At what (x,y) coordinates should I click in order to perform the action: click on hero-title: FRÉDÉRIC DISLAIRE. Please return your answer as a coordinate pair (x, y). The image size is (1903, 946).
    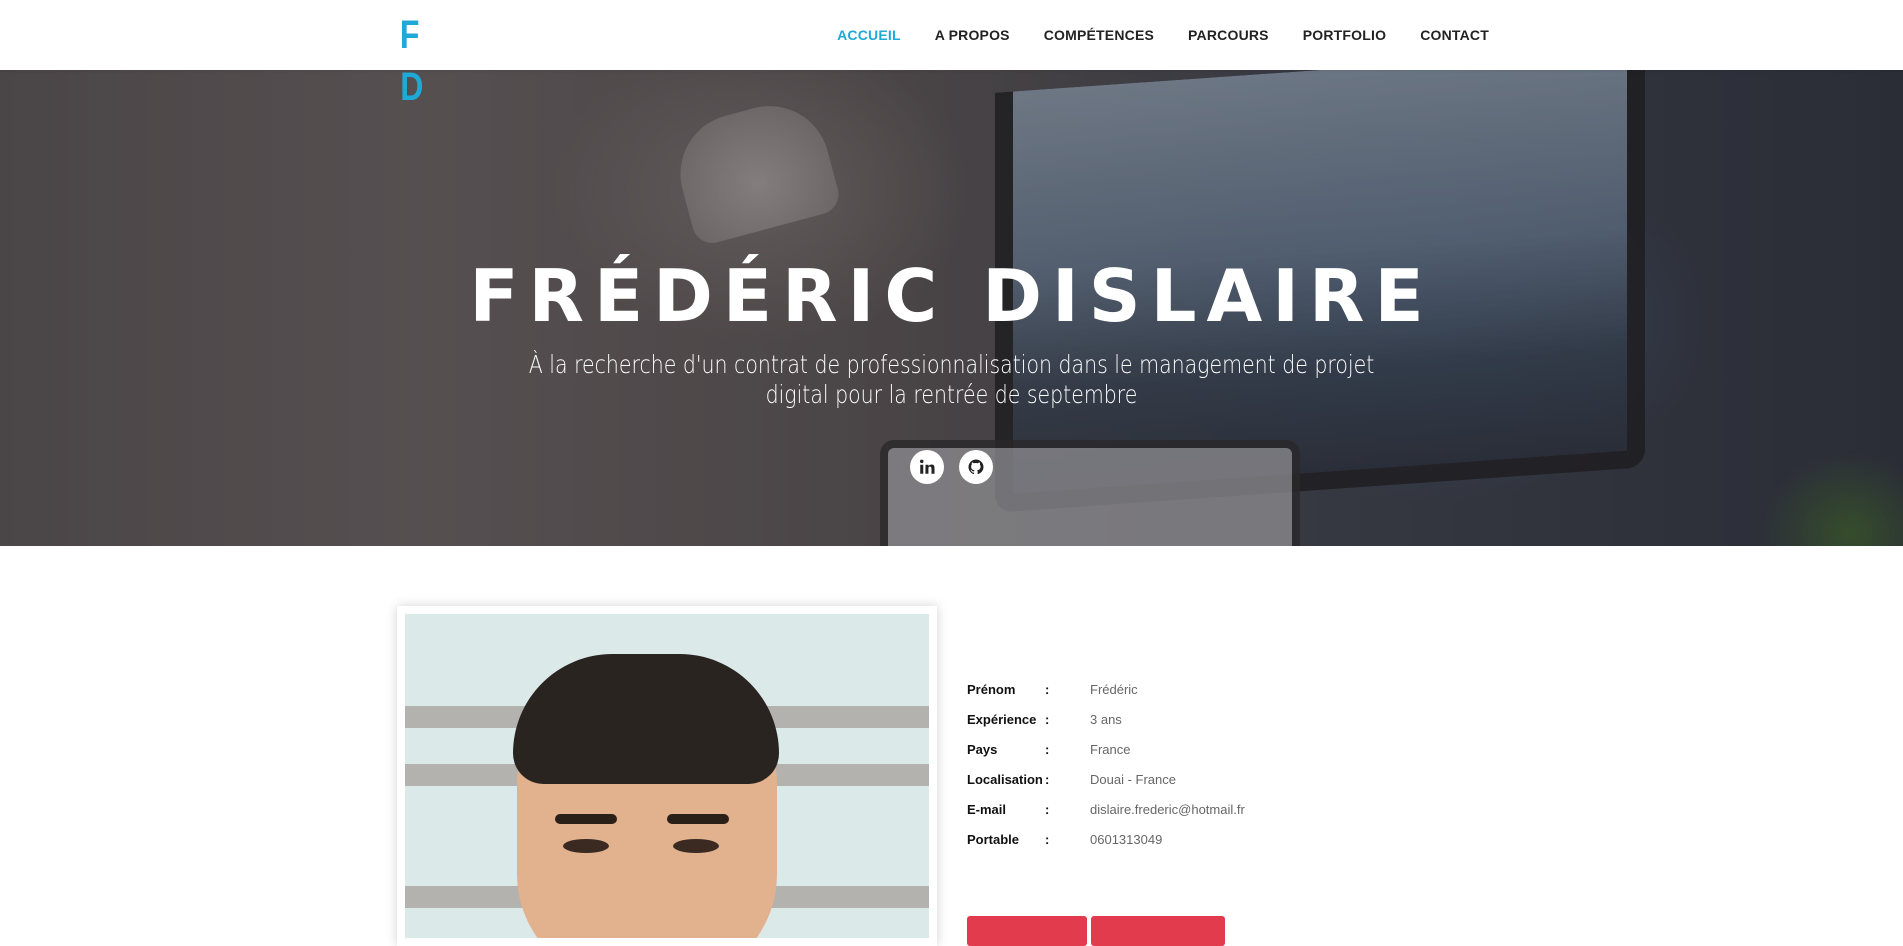
    Looking at the image, I should click on (951, 296).